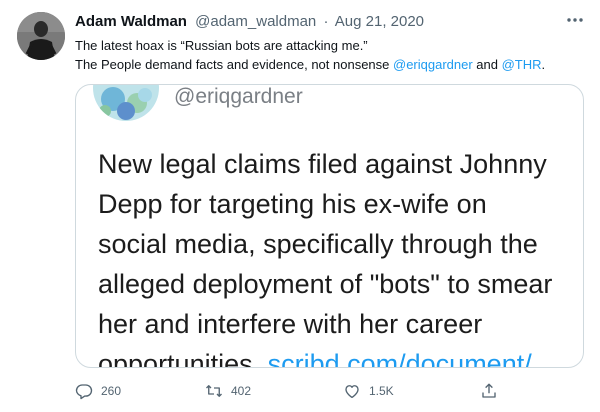 This screenshot has width=600, height=412. I want to click on media-last-line-prefix: opportunities., so click(183, 358).